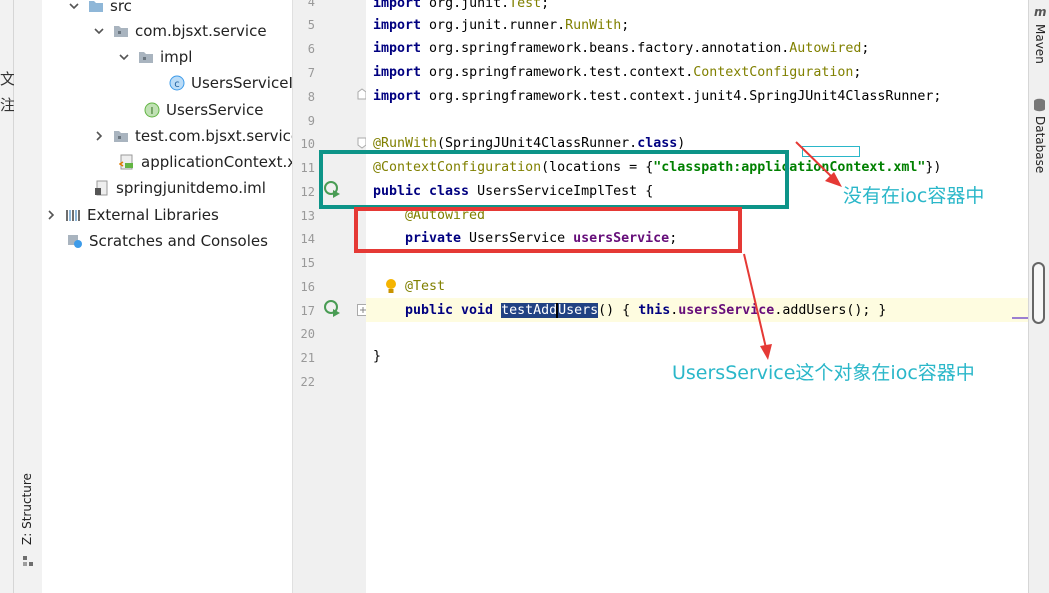  Describe the element at coordinates (155, 57) in the screenshot. I see `tree-item-impl: impl` at that location.